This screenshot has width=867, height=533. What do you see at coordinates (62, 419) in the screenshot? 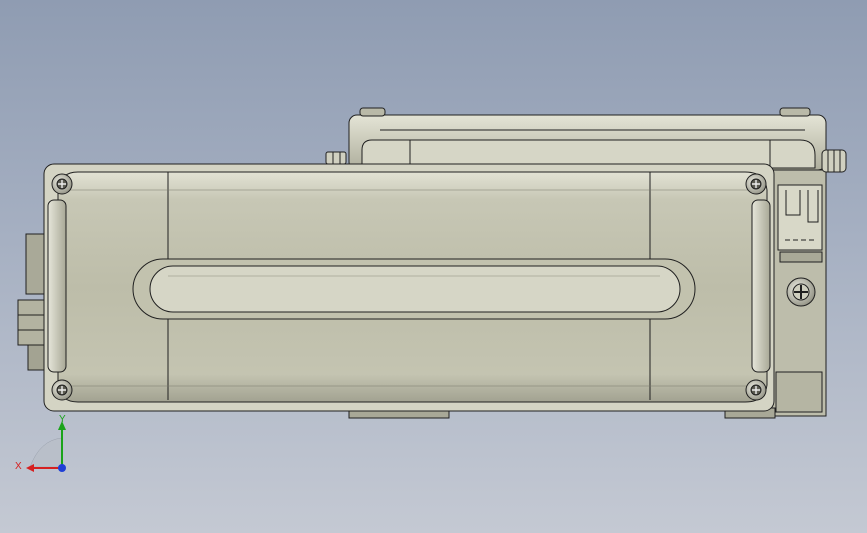
I see `y-axis-label: Y` at bounding box center [62, 419].